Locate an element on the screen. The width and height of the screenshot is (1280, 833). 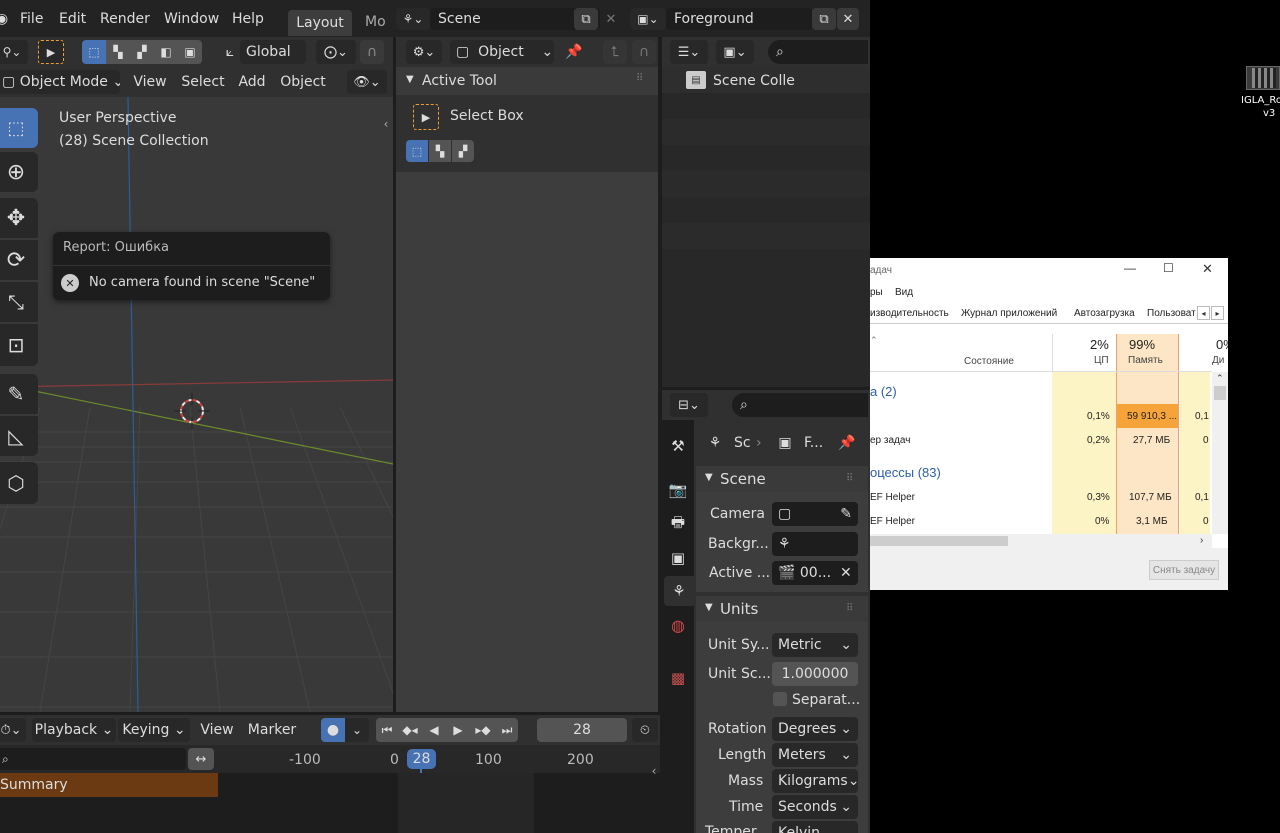
auto-keying-icon: ● is located at coordinates (333, 730).